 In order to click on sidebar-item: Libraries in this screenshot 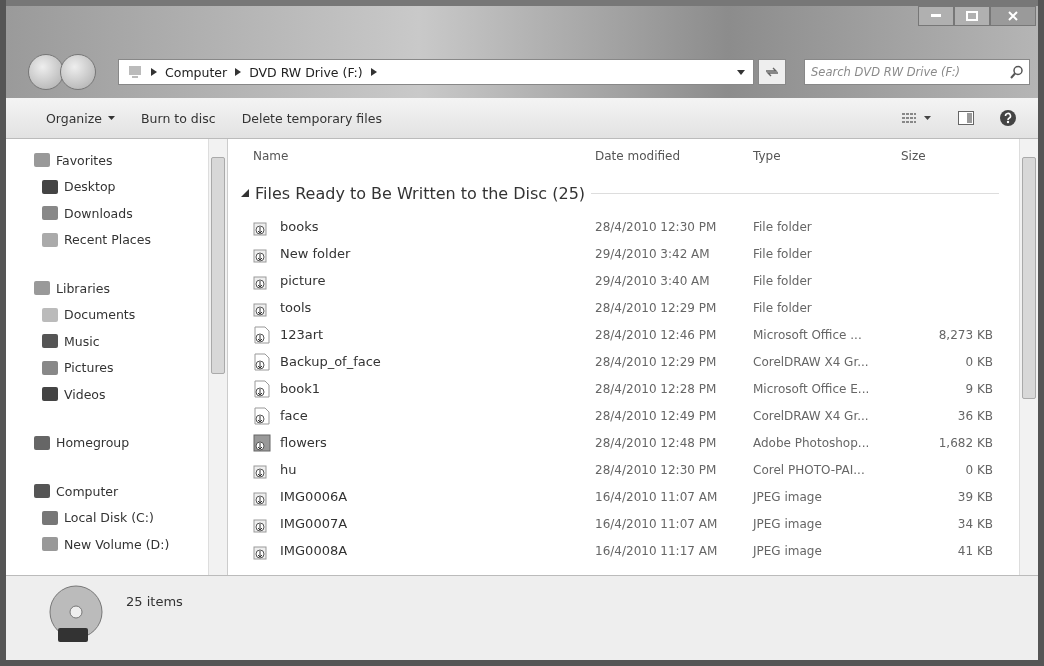, I will do `click(107, 288)`.